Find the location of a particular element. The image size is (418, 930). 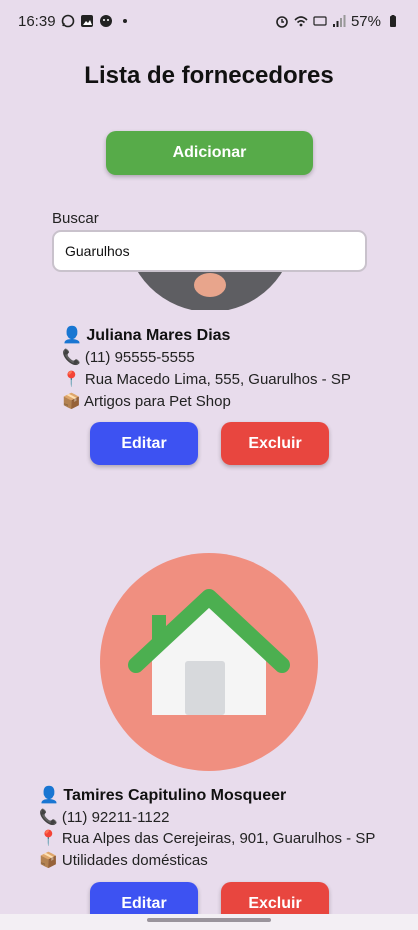

status-time: 16:39 is located at coordinates (37, 21).